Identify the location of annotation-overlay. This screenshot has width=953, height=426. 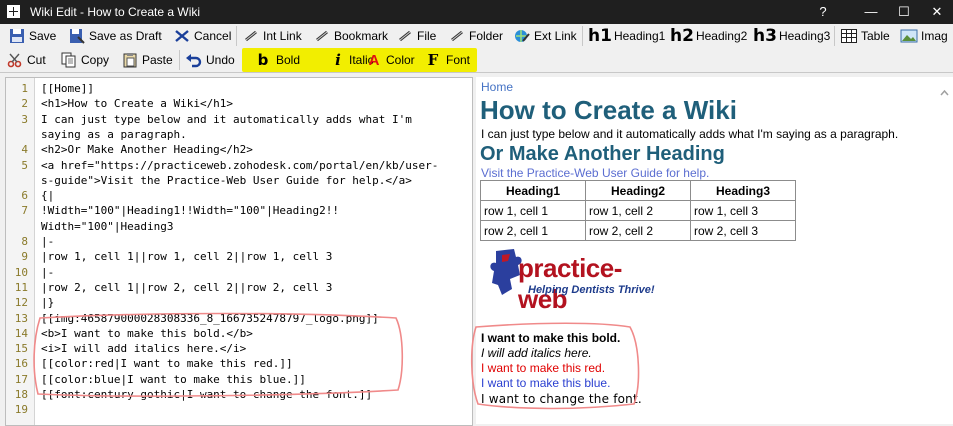
(336, 361).